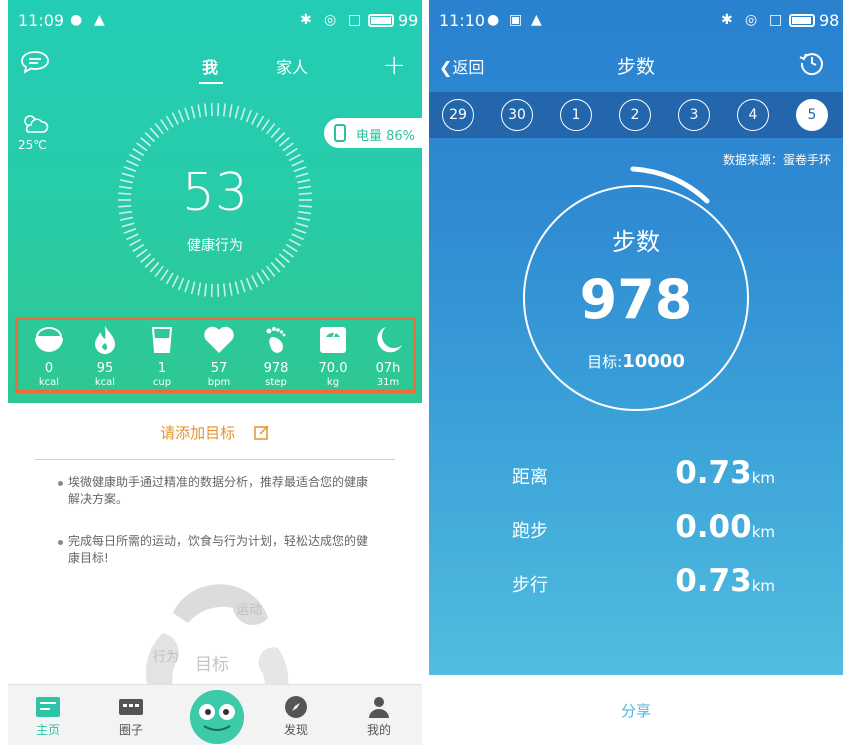  Describe the element at coordinates (49, 356) in the screenshot. I see `metric-intake: 0 kcal` at that location.